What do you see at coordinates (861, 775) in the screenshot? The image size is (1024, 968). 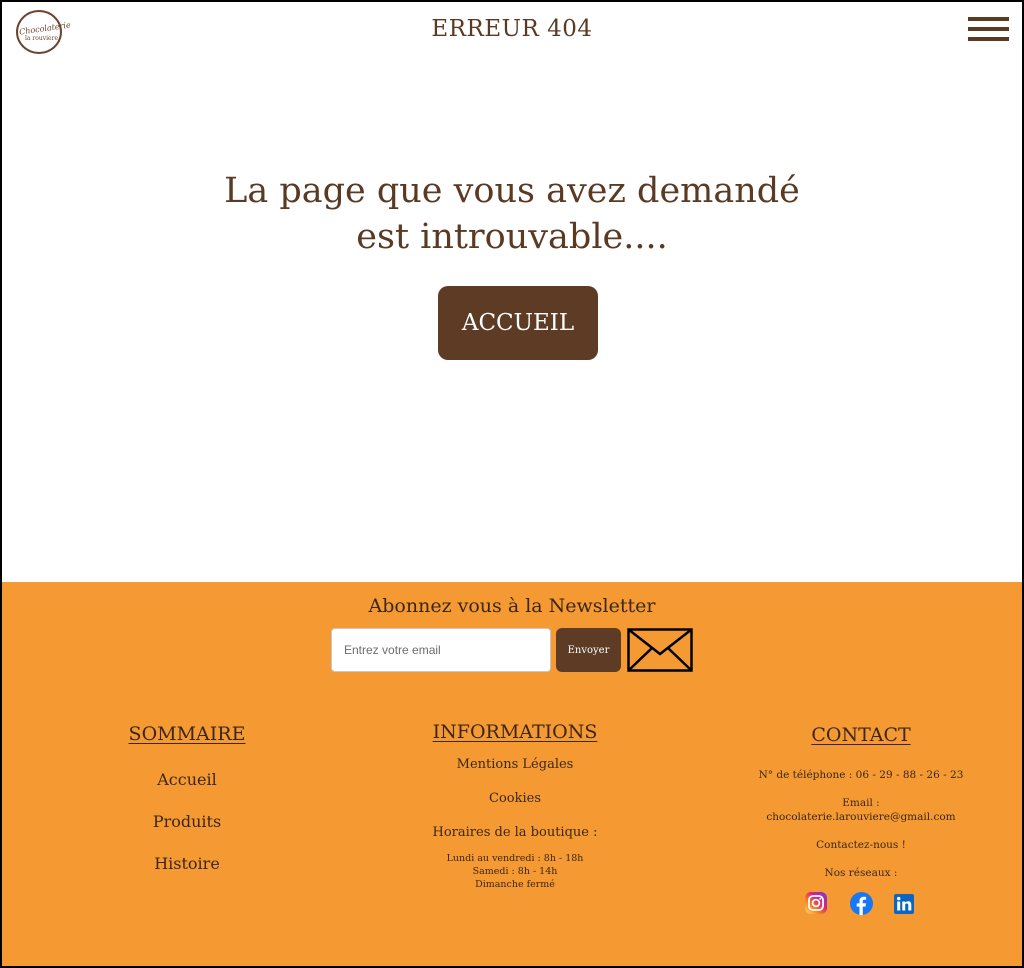 I see `contact-phone: N° de téléphone : 06 - 29 - 88 - 26 - 23` at bounding box center [861, 775].